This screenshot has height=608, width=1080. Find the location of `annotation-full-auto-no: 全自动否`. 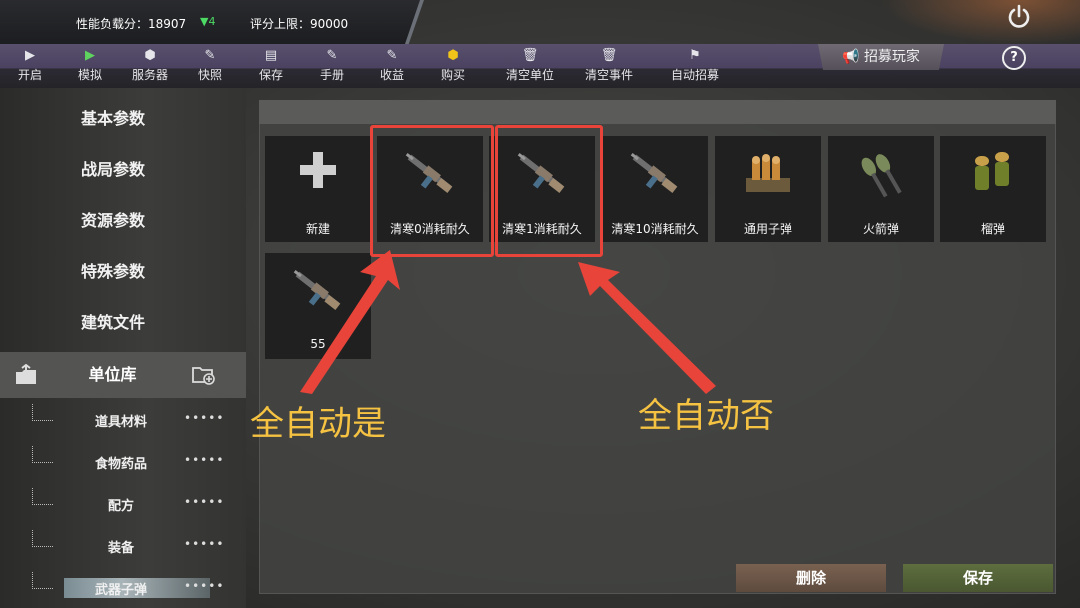

annotation-full-auto-no: 全自动否 is located at coordinates (706, 416).